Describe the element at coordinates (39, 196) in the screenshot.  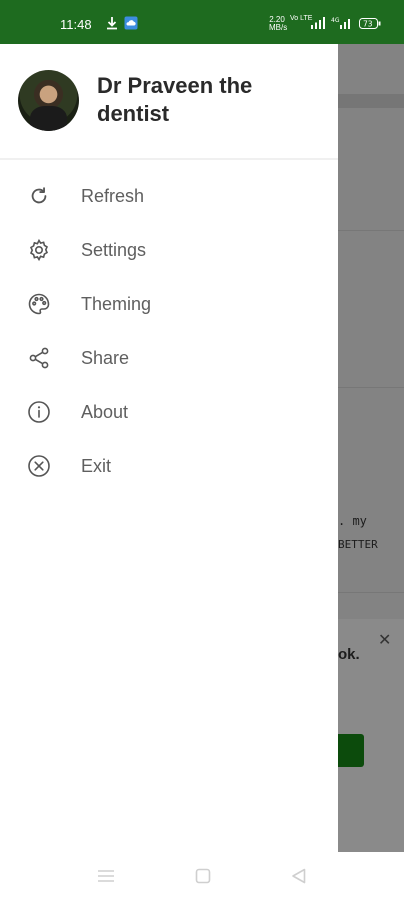
I see `refresh-icon` at that location.